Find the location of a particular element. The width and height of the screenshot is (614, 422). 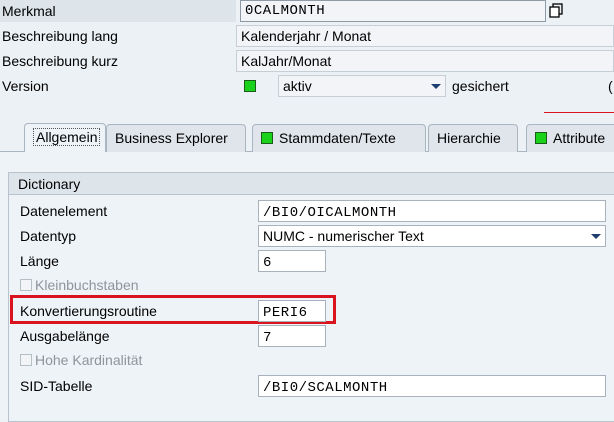

tab-stammdaten-texte-label: Stammdaten/Texte is located at coordinates (337, 138).